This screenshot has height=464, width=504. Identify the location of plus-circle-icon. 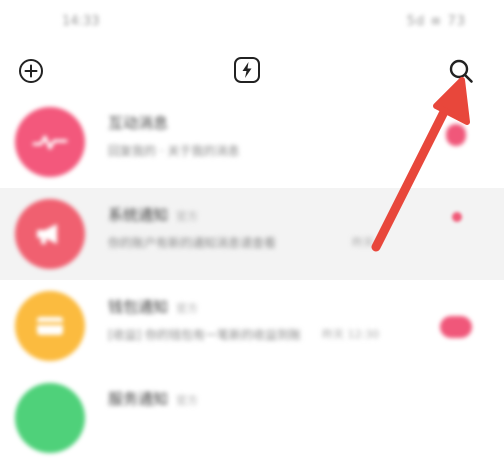
(31, 71).